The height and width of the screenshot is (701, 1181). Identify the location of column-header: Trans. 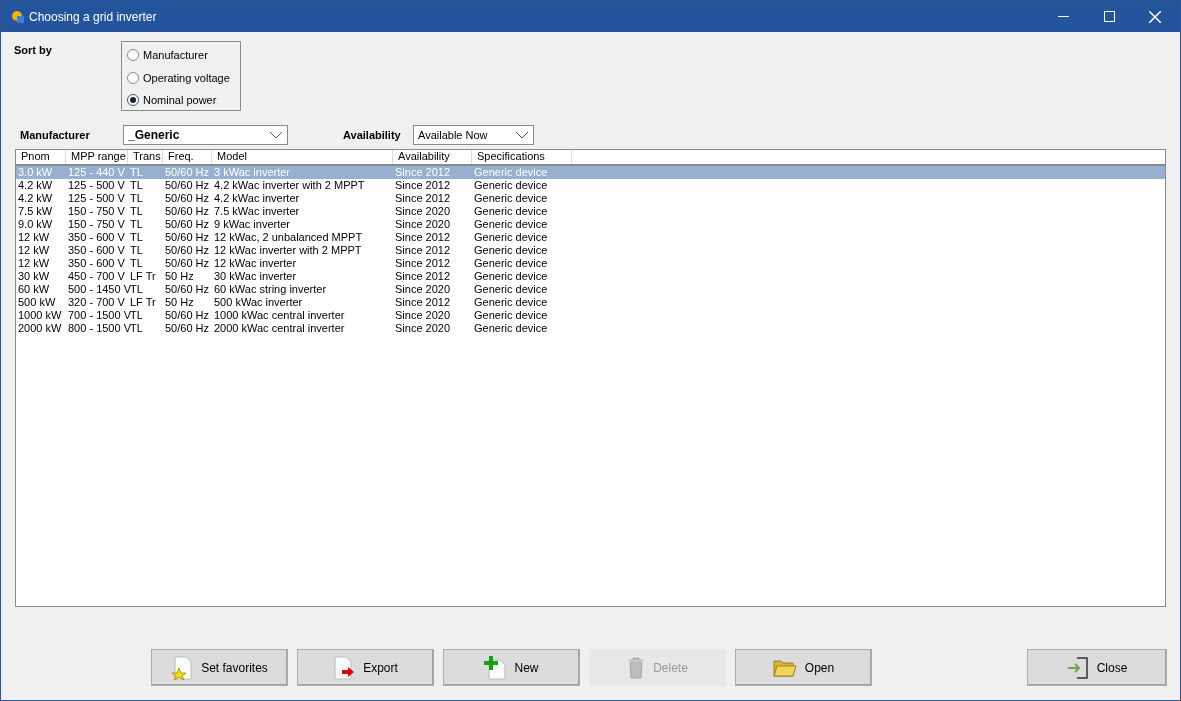
(145, 157).